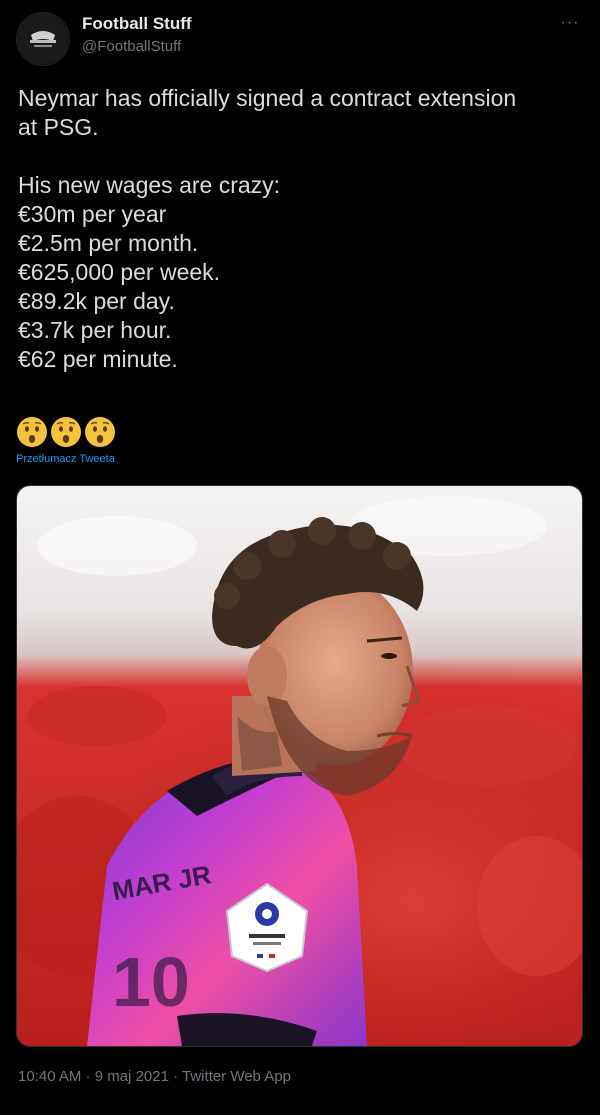 This screenshot has width=600, height=1115. What do you see at coordinates (149, 185) in the screenshot?
I see `tweet-line: His new wages are crazy:` at bounding box center [149, 185].